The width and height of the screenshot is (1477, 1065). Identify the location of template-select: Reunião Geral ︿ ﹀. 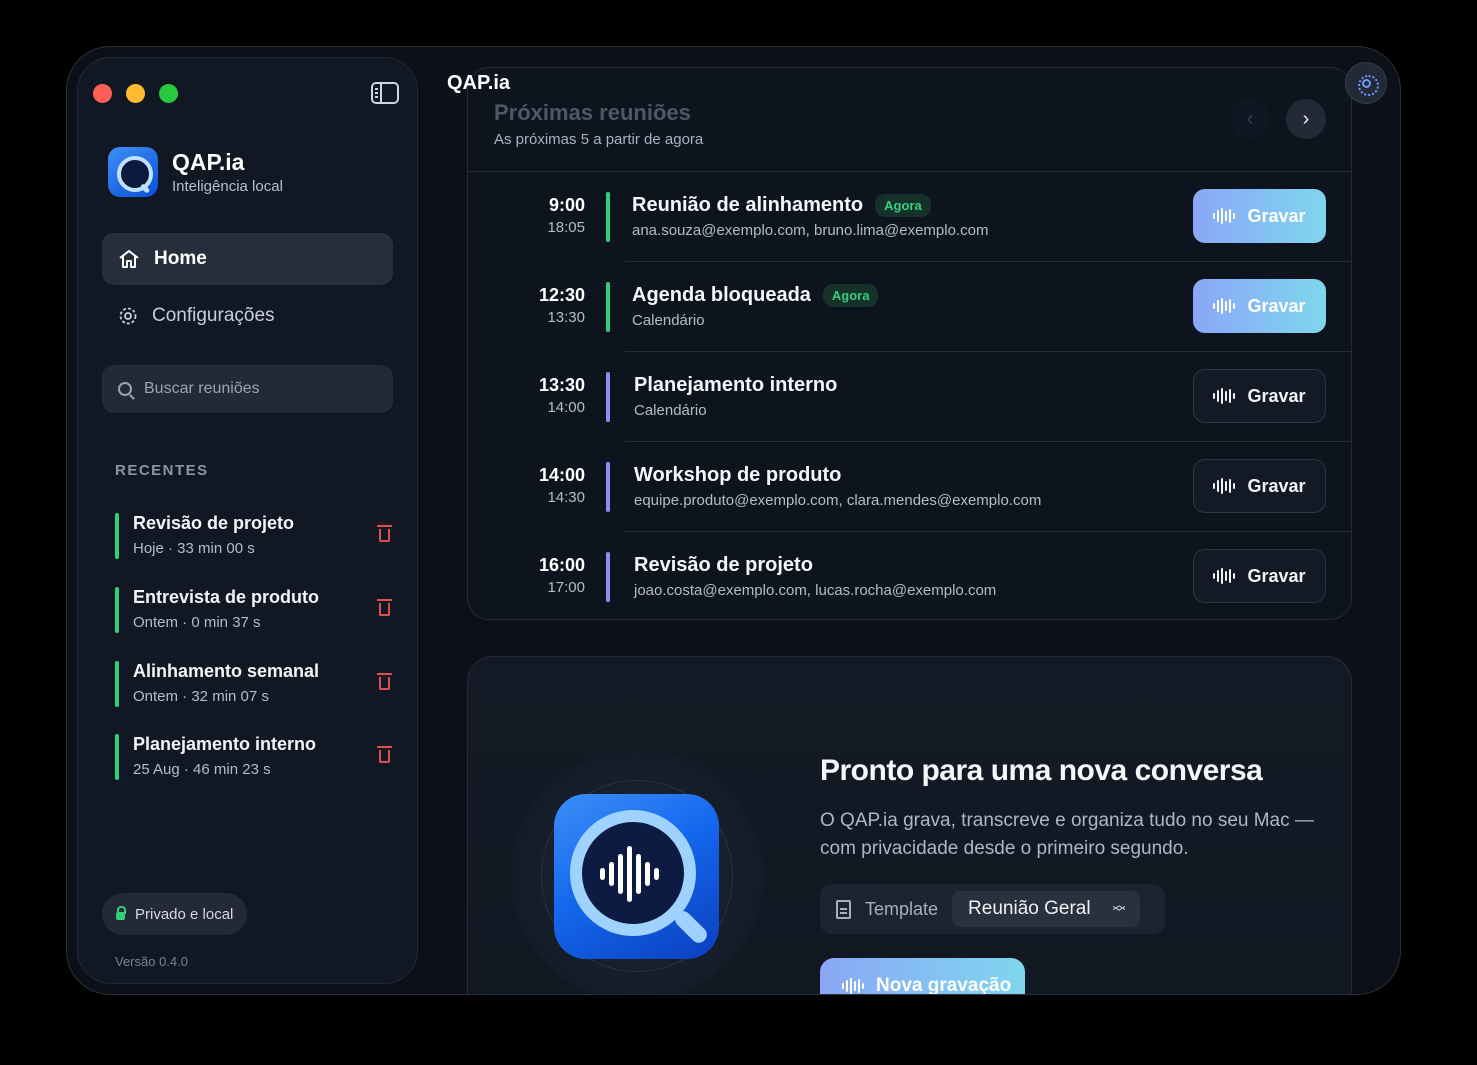
(1046, 909).